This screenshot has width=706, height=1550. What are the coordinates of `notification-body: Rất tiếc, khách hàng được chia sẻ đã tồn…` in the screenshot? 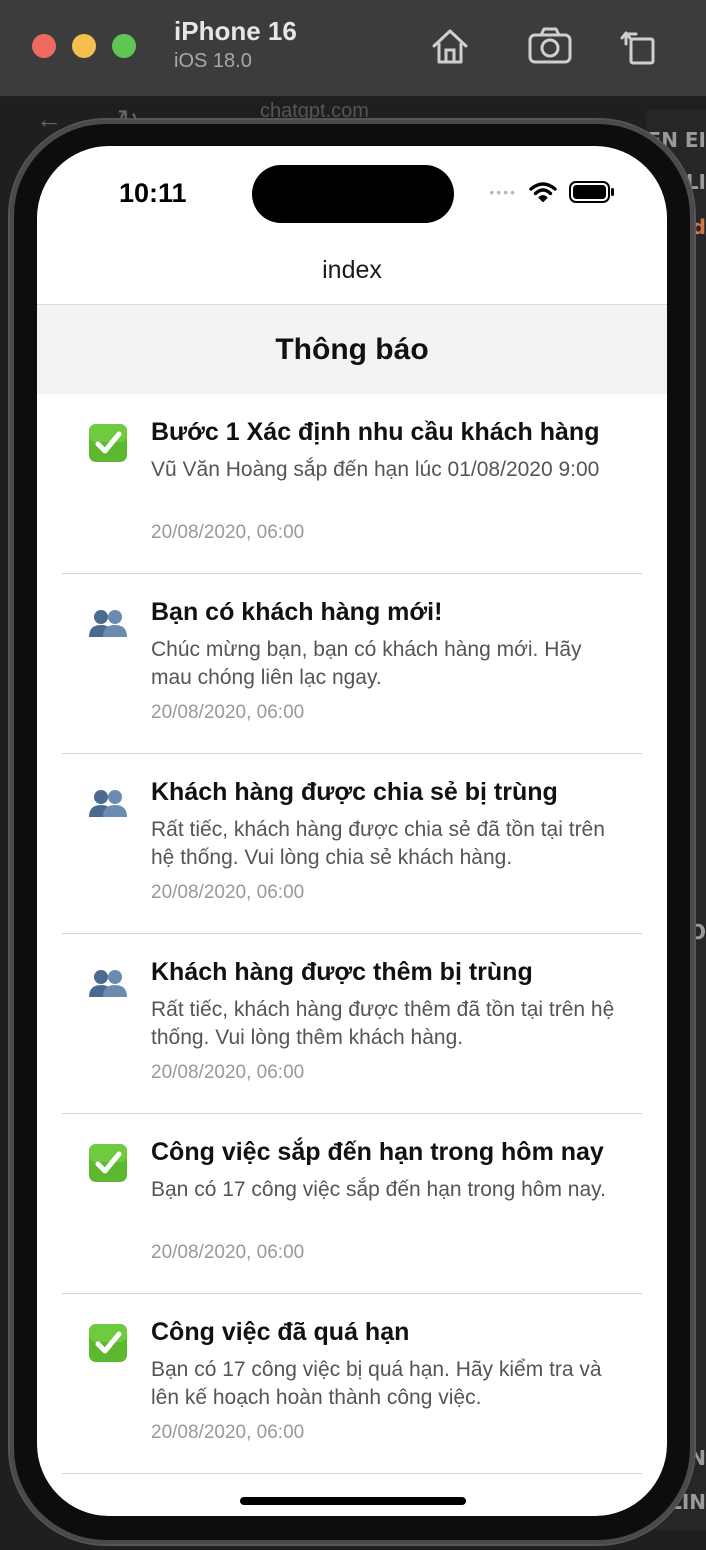 It's located at (378, 843).